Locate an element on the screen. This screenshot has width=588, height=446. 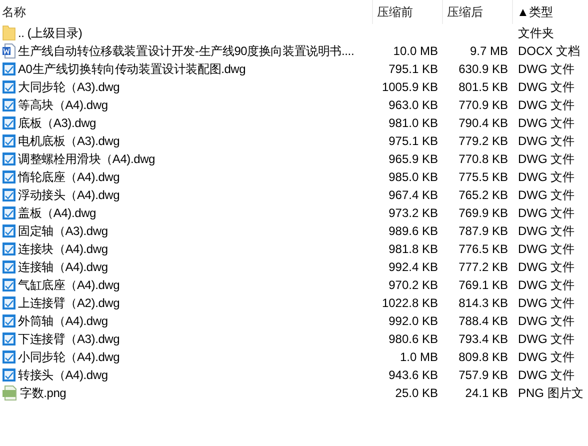
compressed-size: 788.4 KB is located at coordinates (483, 321).